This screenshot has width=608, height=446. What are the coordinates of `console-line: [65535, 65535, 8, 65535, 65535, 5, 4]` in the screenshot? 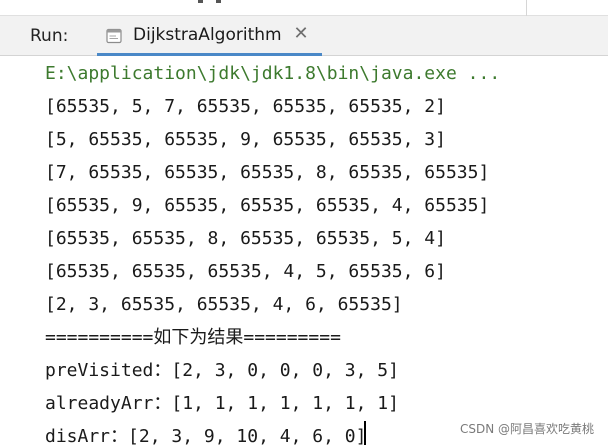 It's located at (245, 238).